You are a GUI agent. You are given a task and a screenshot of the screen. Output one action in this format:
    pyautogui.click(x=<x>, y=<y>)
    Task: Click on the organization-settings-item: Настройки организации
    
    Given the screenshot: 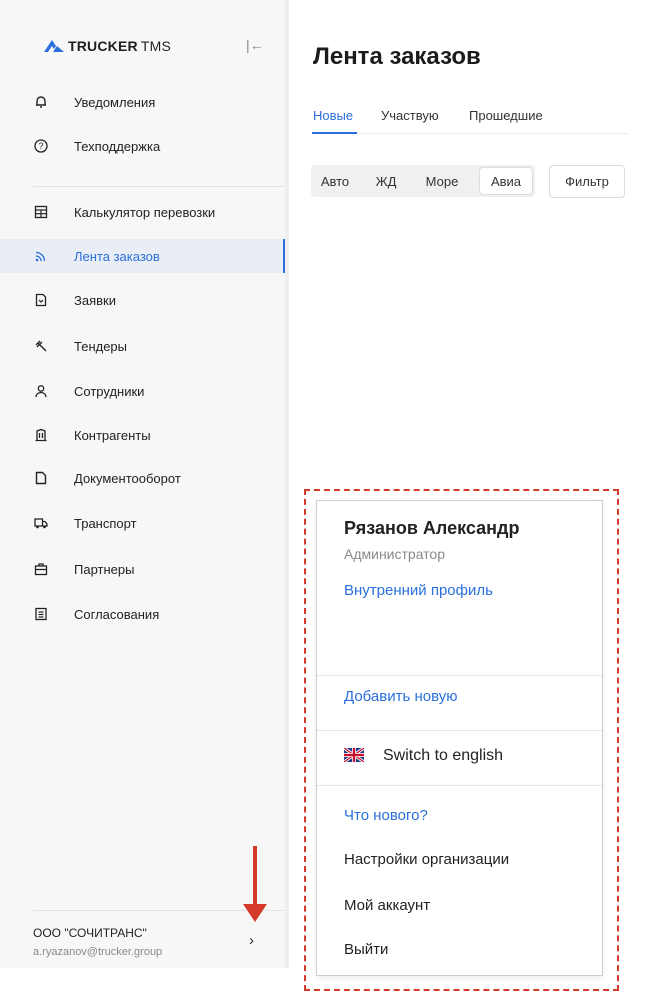 What is the action you would take?
    pyautogui.click(x=426, y=859)
    